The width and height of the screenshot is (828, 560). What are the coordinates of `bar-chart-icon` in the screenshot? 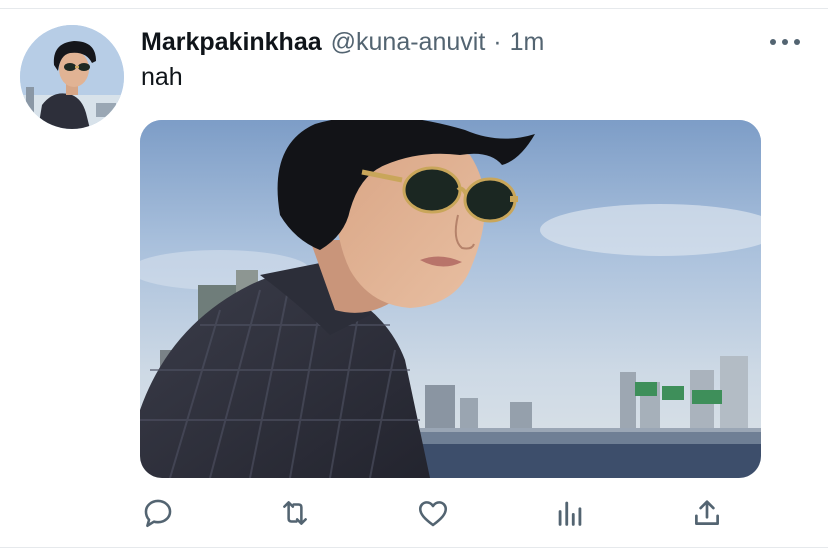 It's located at (570, 513).